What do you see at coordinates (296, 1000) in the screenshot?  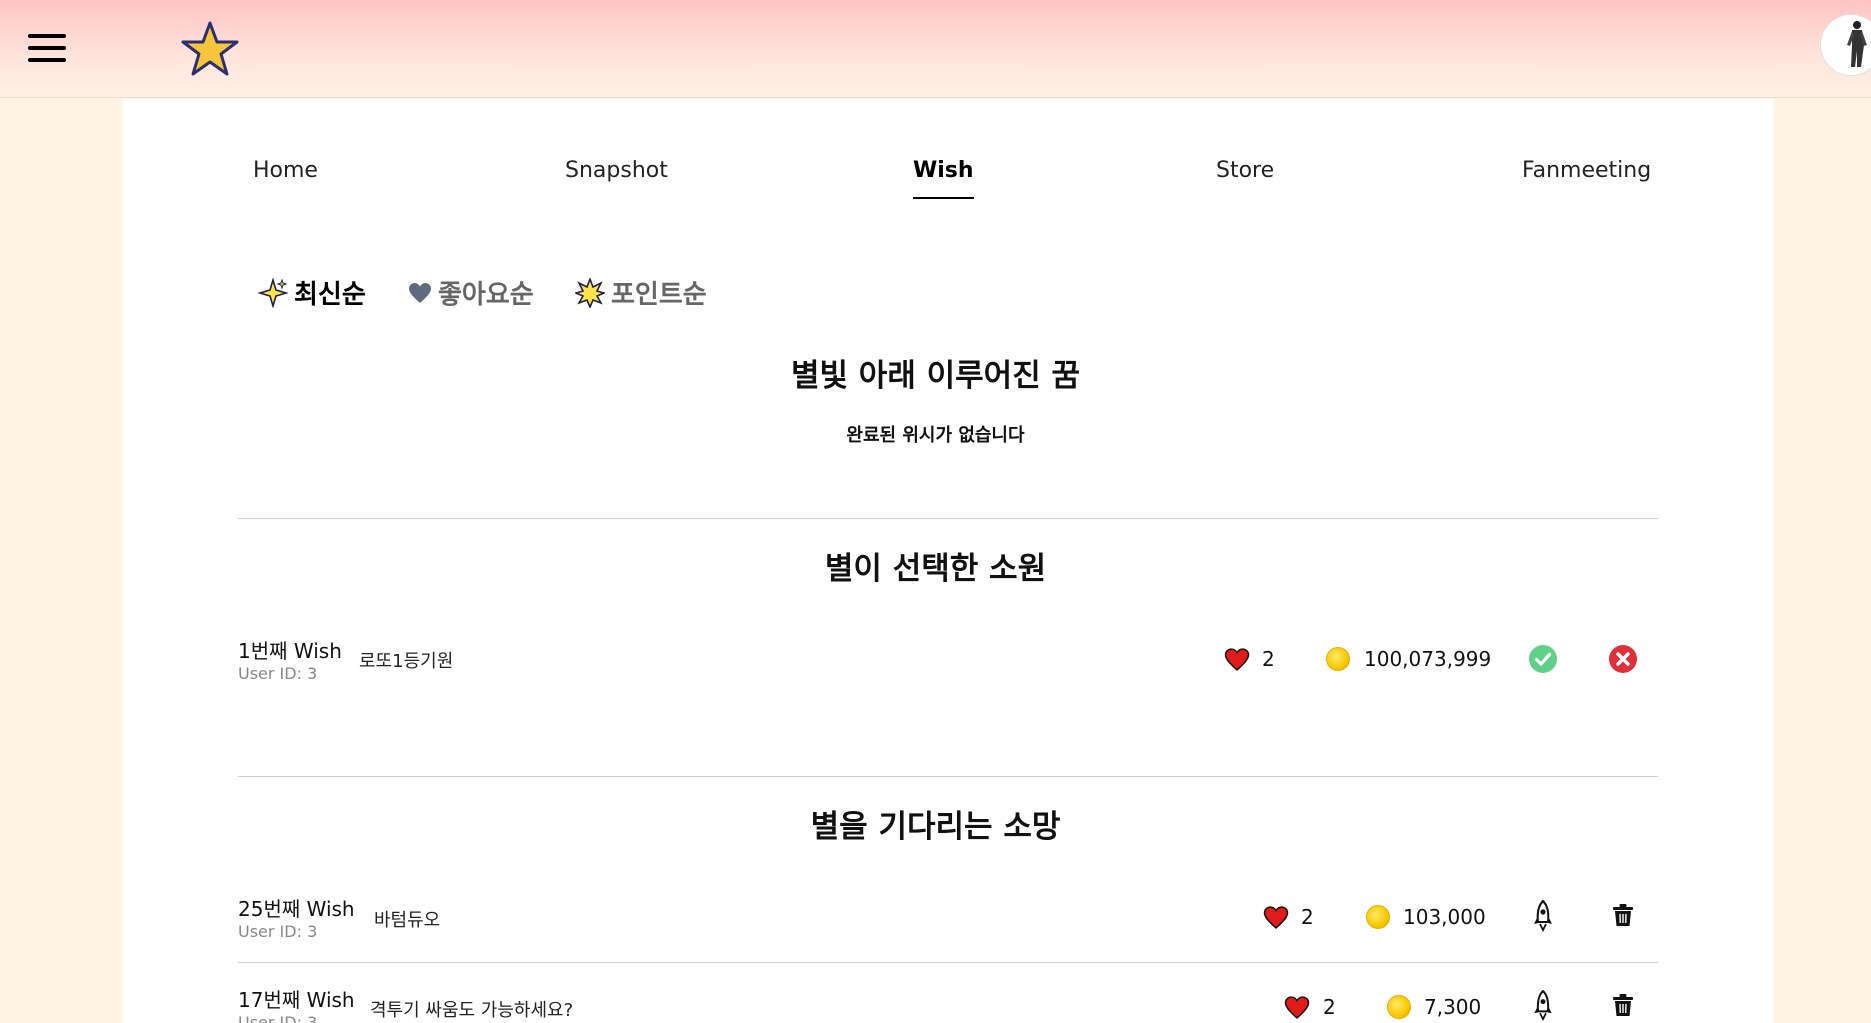 I see `wish-label: 17번째 Wish` at bounding box center [296, 1000].